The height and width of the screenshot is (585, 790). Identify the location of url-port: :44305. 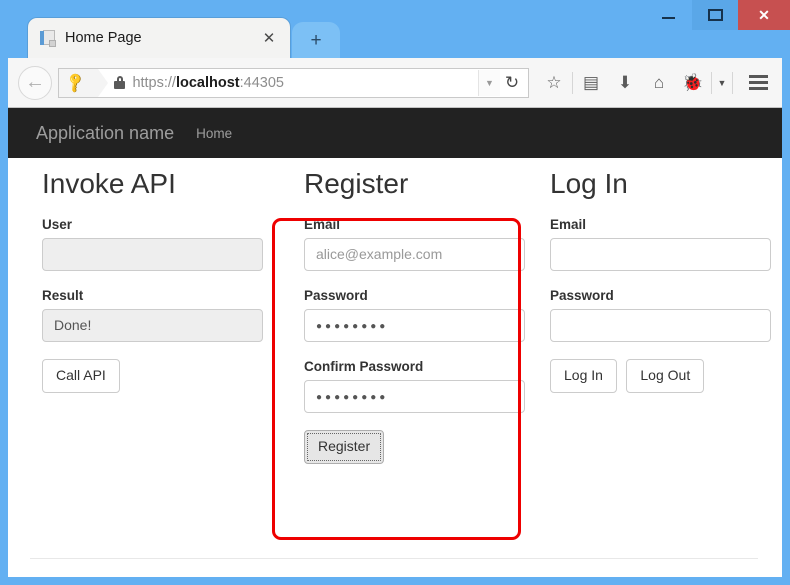
(261, 82).